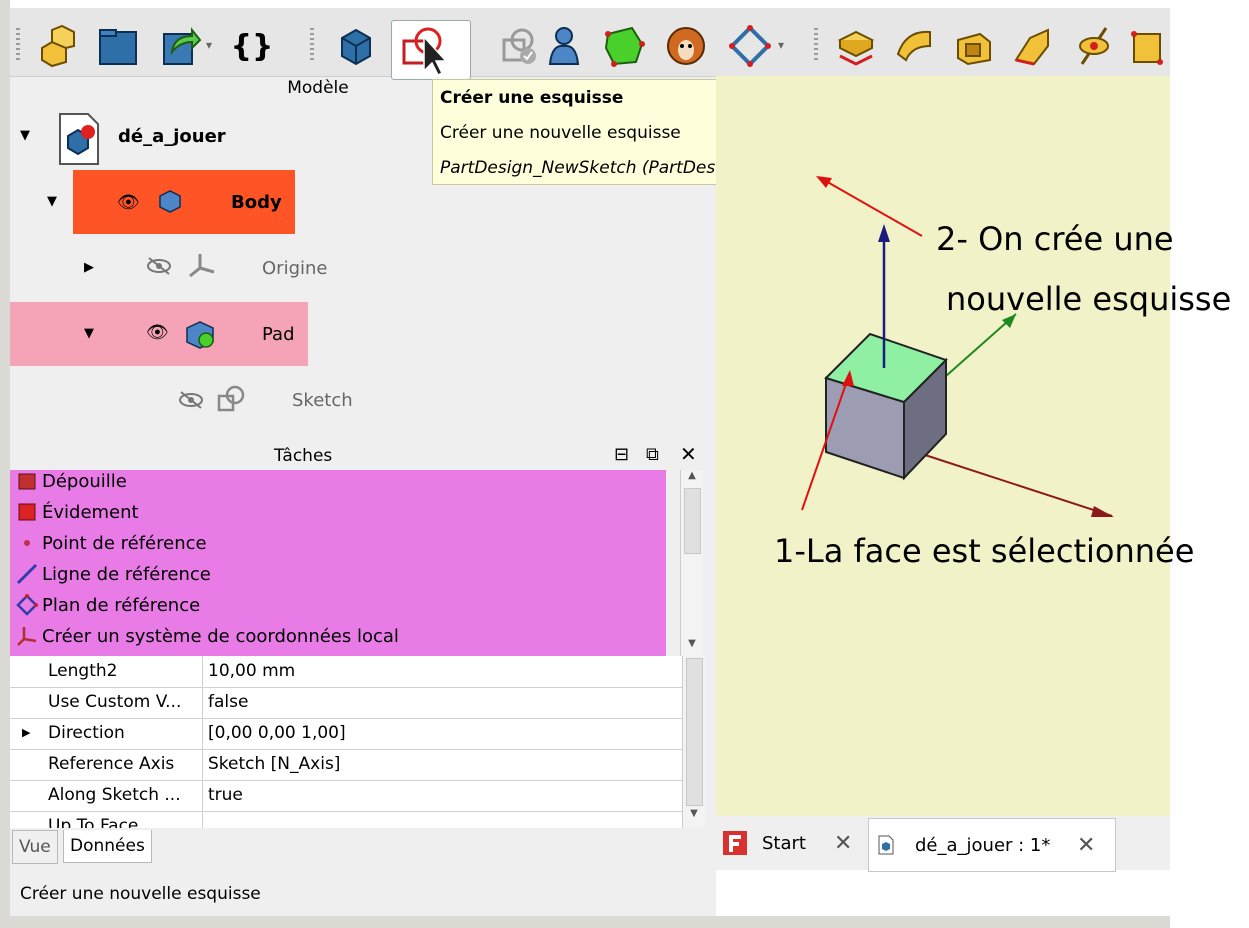 This screenshot has width=1249, height=928. I want to click on revolution-icon, so click(914, 46).